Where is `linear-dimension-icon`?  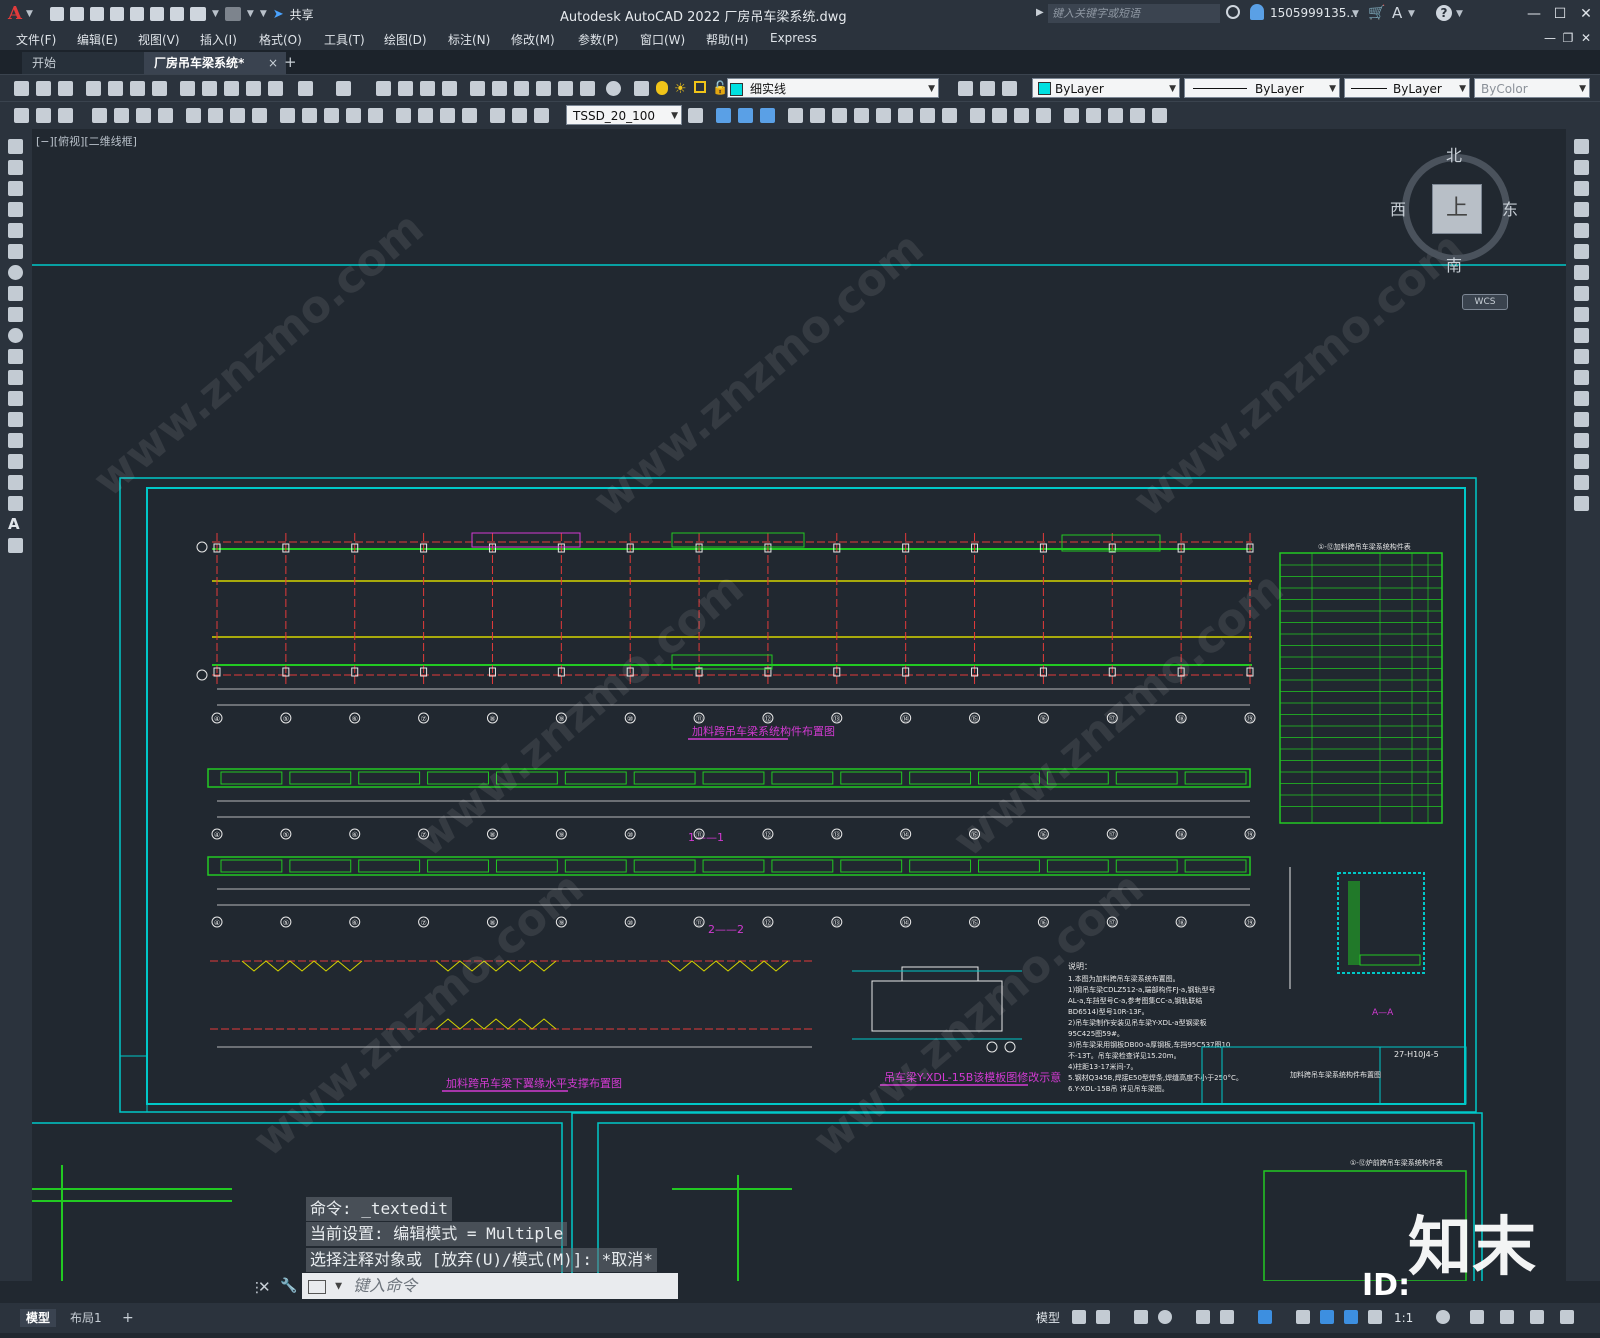 linear-dimension-icon is located at coordinates (99, 115).